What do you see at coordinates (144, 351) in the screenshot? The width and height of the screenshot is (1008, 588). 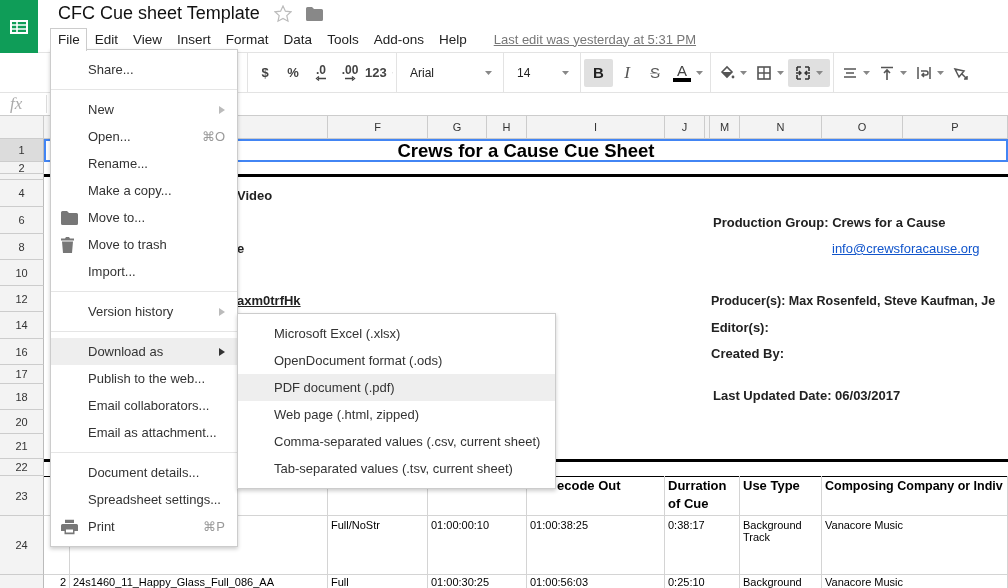 I see `menu-item: Download as` at bounding box center [144, 351].